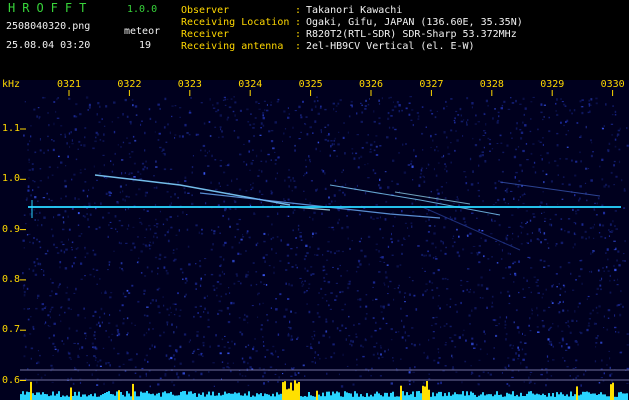  I want to click on antenna-key: Receiving antenna, so click(232, 46).